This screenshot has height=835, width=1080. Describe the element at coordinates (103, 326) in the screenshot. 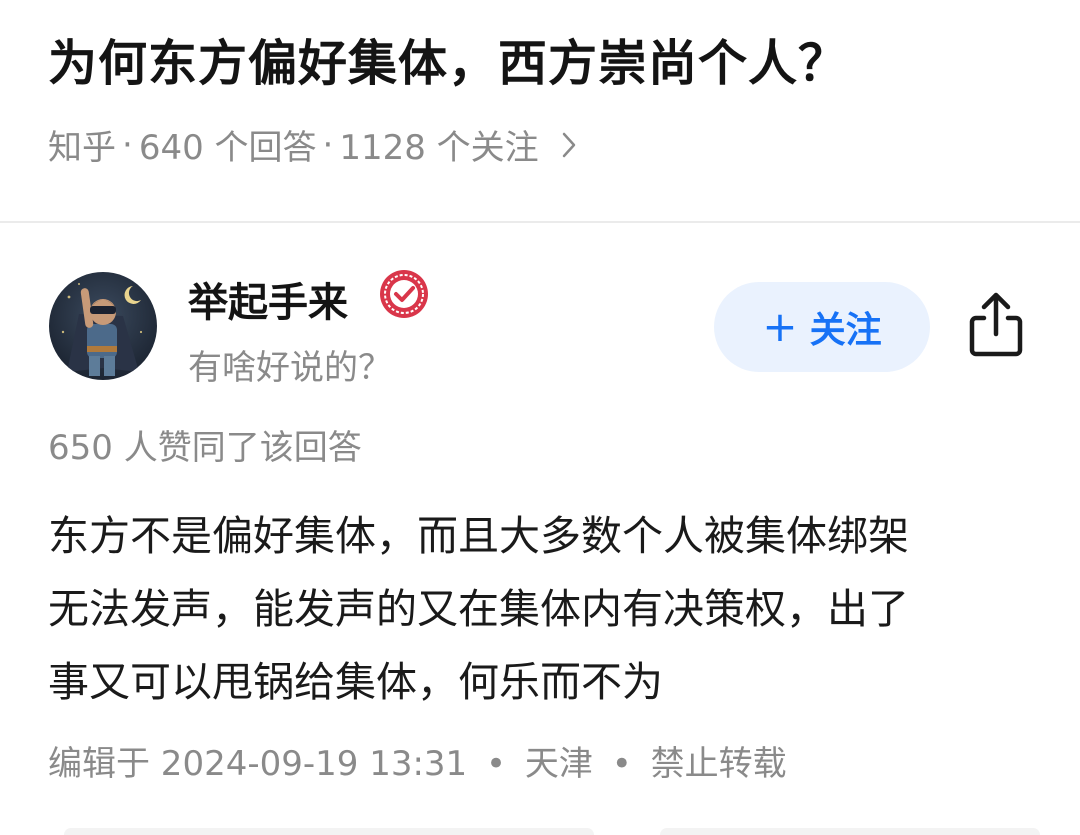

I see `avatar` at that location.